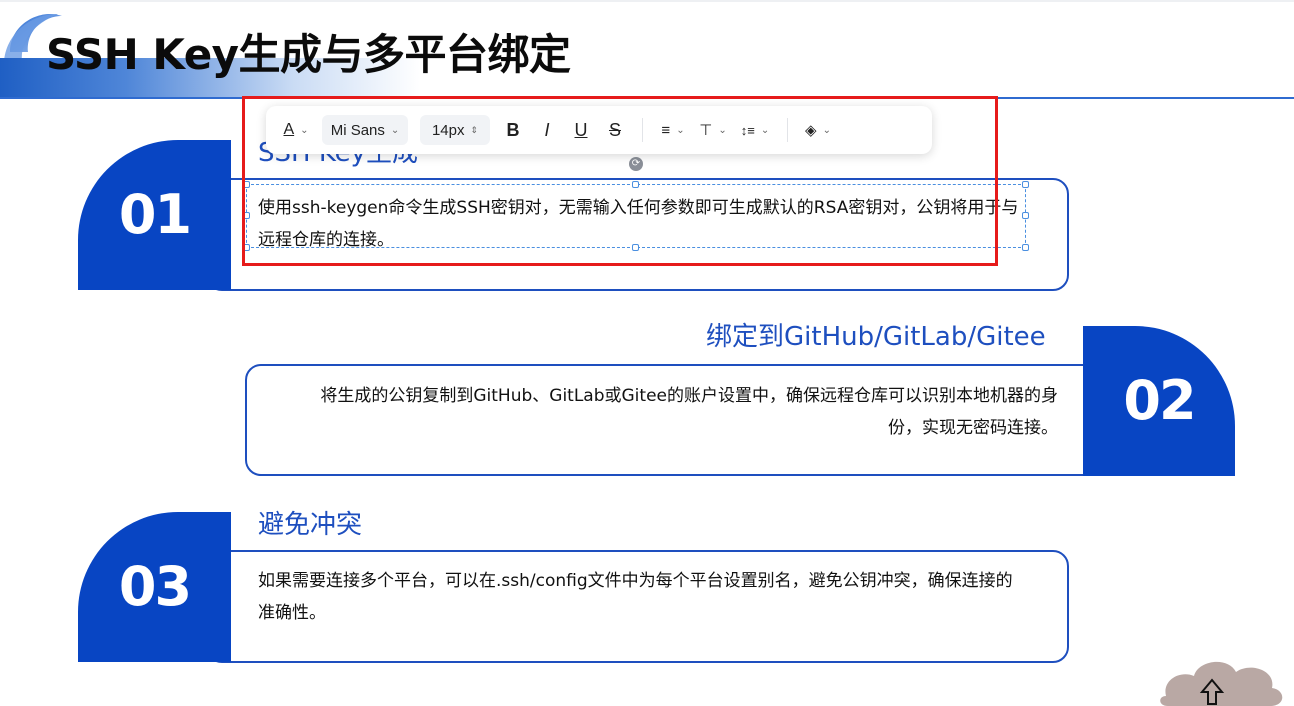 The height and width of the screenshot is (706, 1294). I want to click on heading-03: 避免冲突, so click(310, 525).